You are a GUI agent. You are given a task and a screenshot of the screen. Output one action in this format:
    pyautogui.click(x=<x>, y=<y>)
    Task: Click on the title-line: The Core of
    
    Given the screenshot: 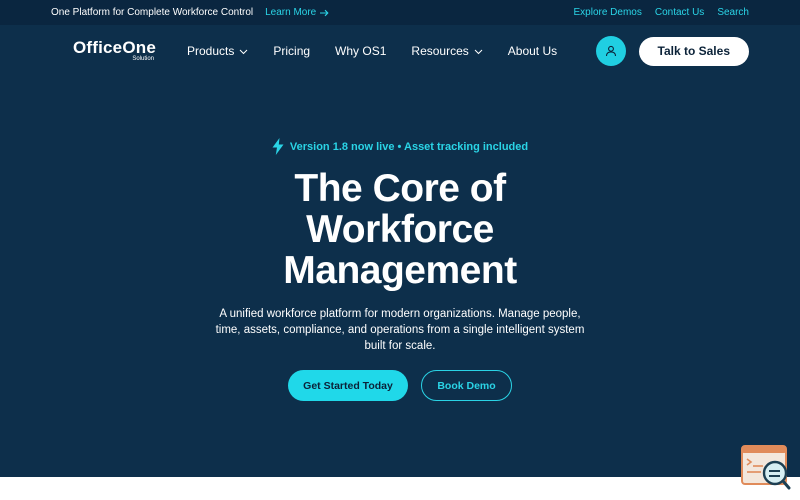 What is the action you would take?
    pyautogui.click(x=400, y=188)
    